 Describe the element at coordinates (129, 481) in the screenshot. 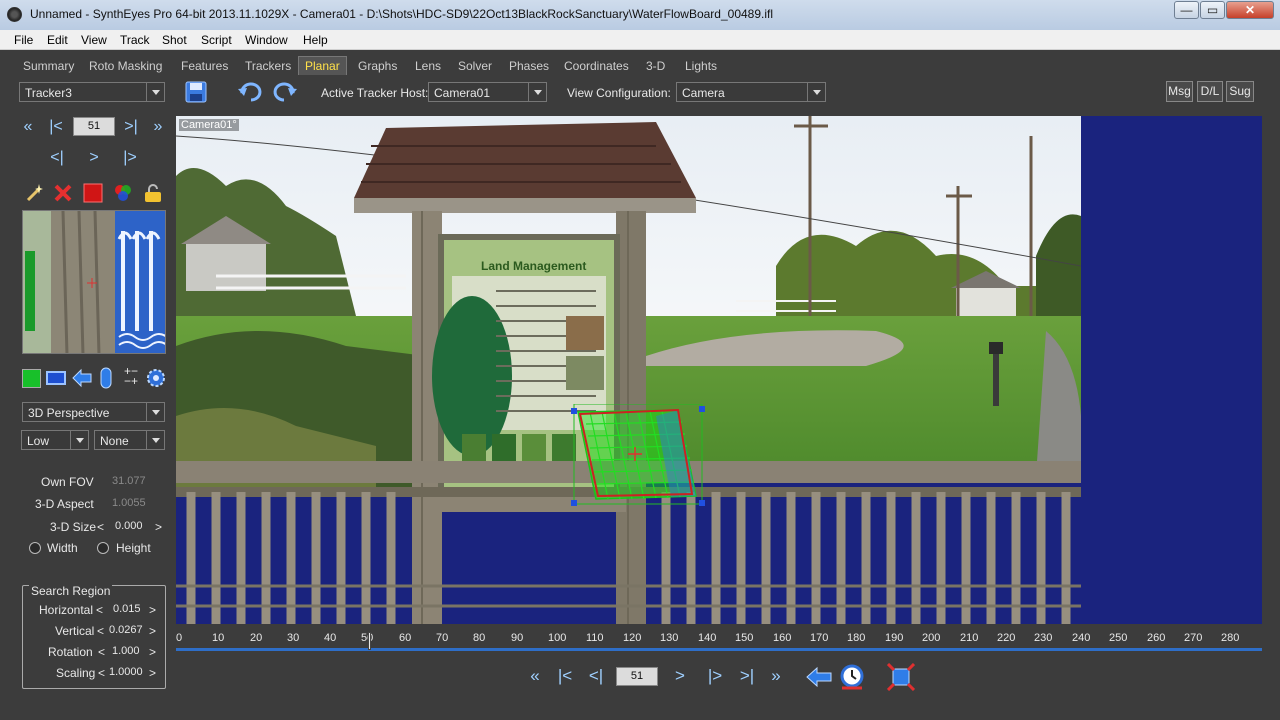

I see `own-fov-value: 31.077` at that location.